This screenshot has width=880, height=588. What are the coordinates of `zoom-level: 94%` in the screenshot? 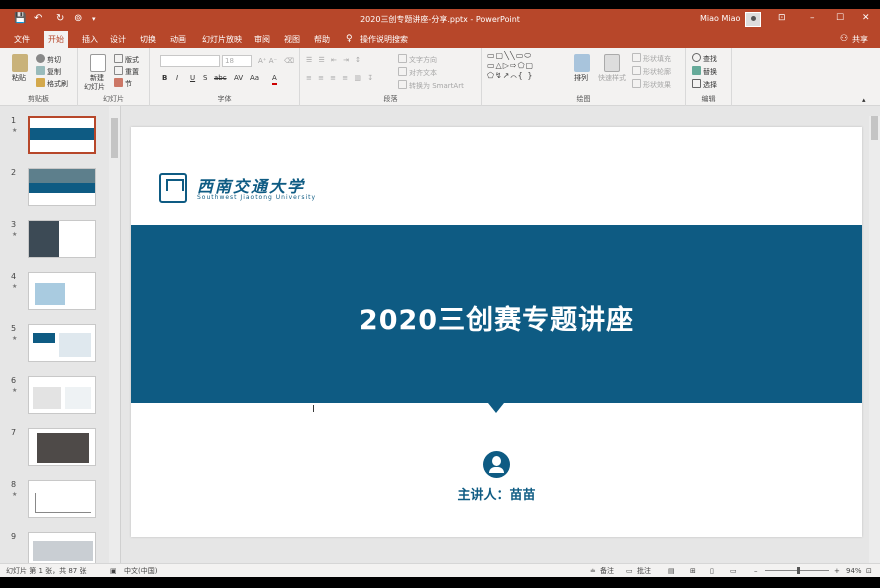 It's located at (854, 571).